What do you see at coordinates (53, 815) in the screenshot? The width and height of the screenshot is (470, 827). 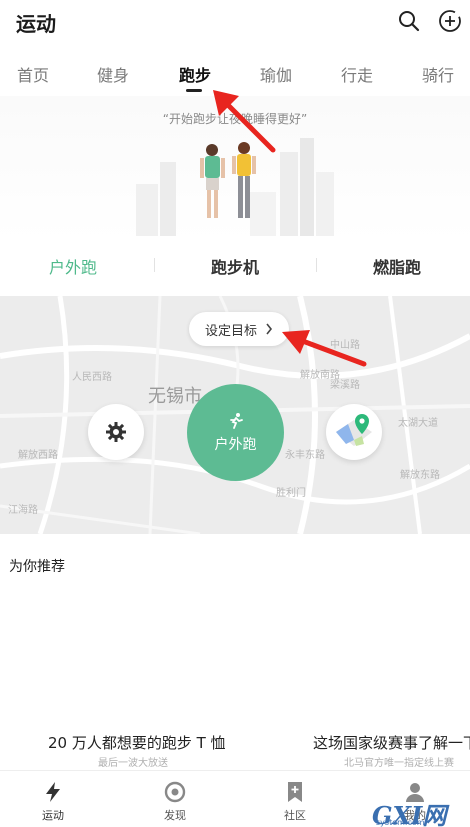 I see `nav-label: 运动` at bounding box center [53, 815].